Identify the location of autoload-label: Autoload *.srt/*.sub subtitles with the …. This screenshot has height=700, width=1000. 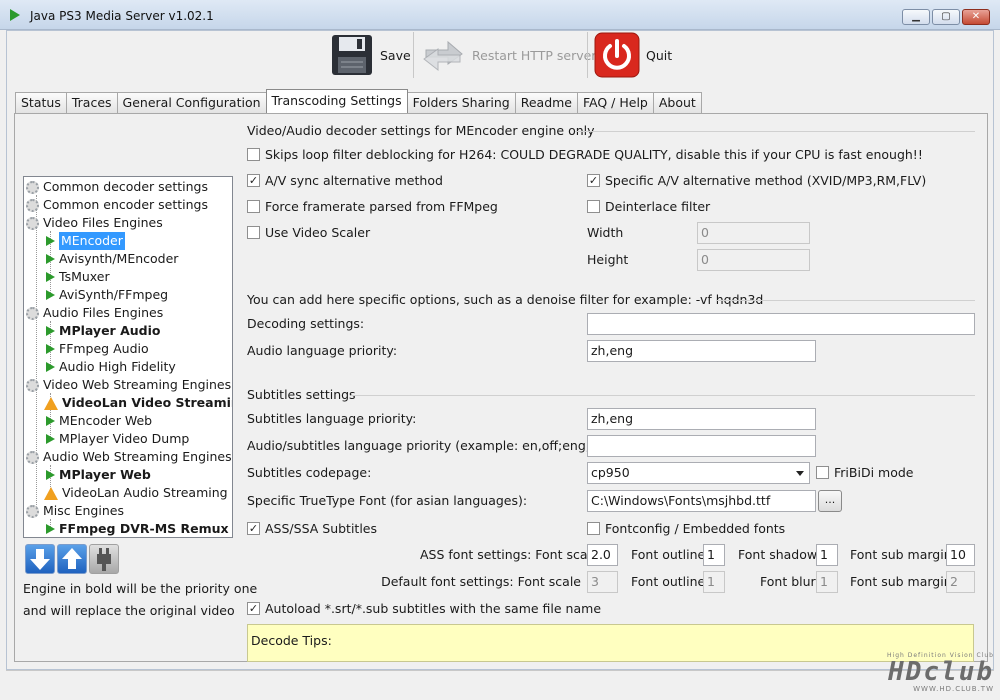
(433, 608).